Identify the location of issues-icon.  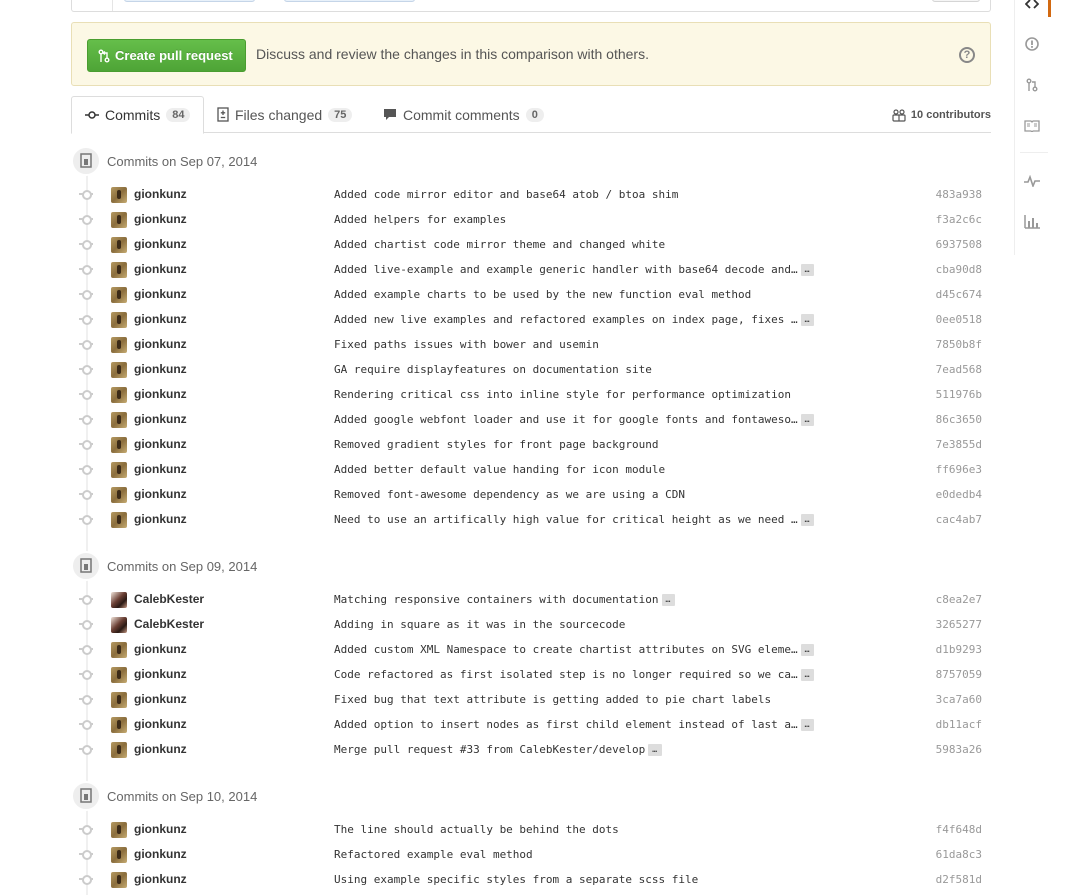
(1032, 44).